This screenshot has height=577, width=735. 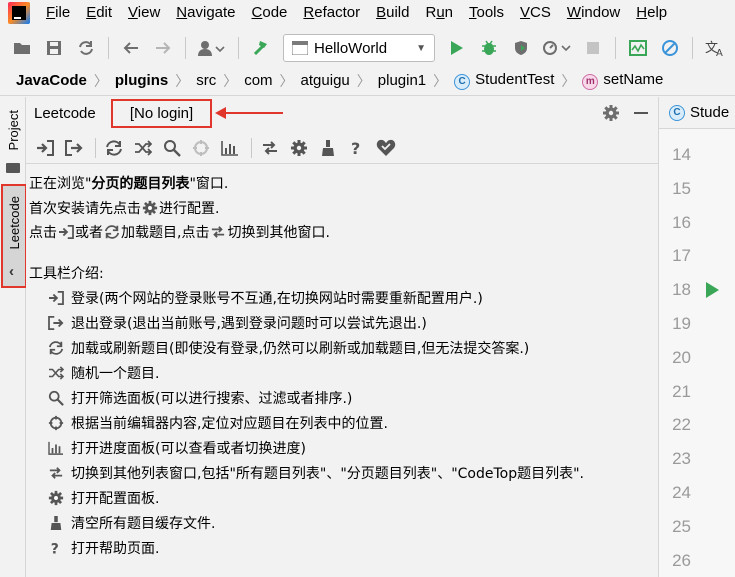 I want to click on save-all-icon, so click(x=54, y=48).